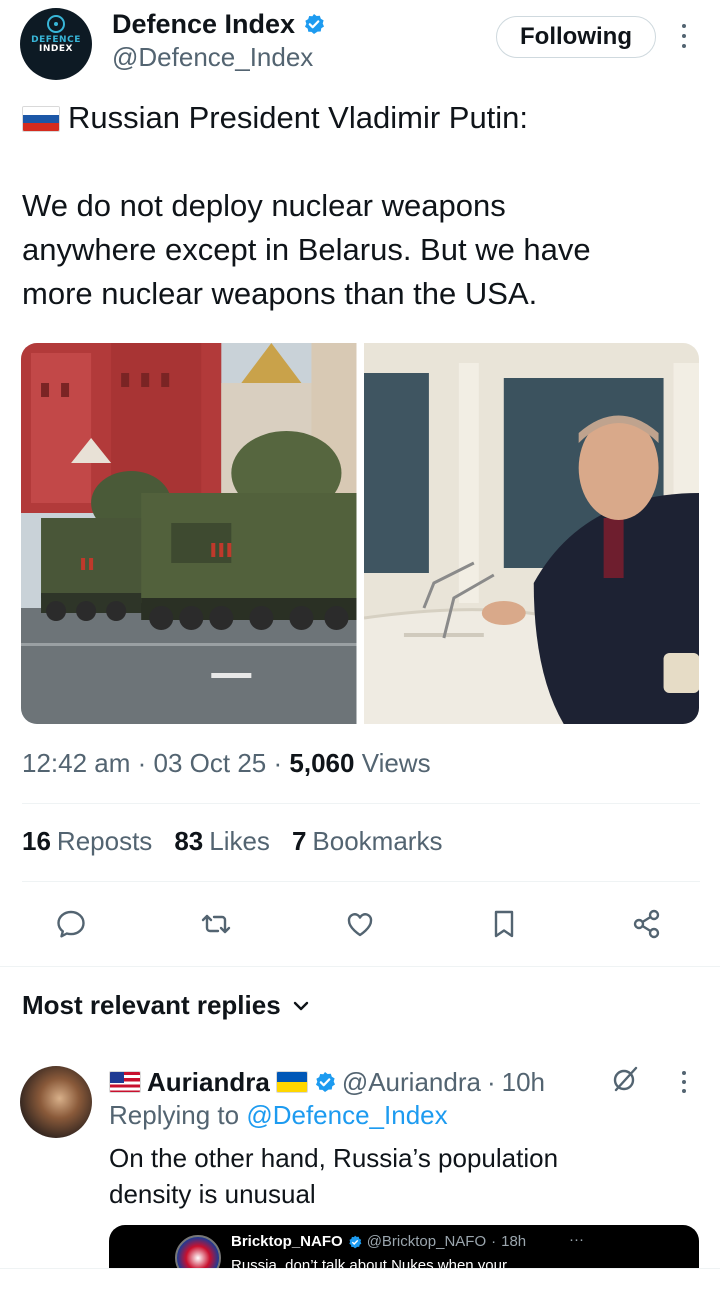  I want to click on chevron-down-icon, so click(300, 1005).